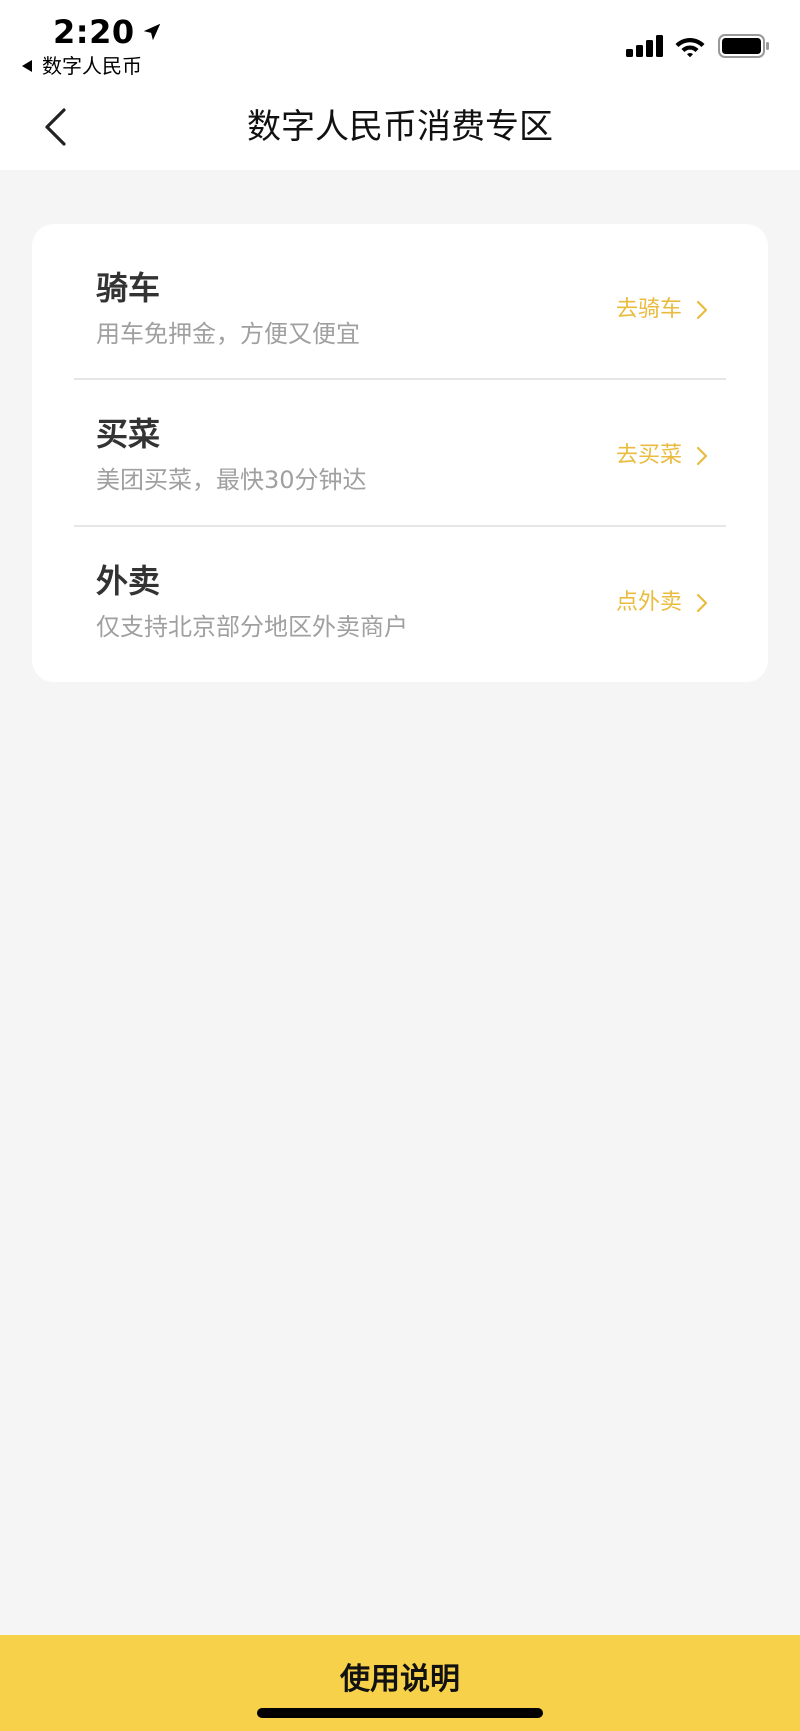  I want to click on navigation-bar: 数字人民币消费专区, so click(400, 127).